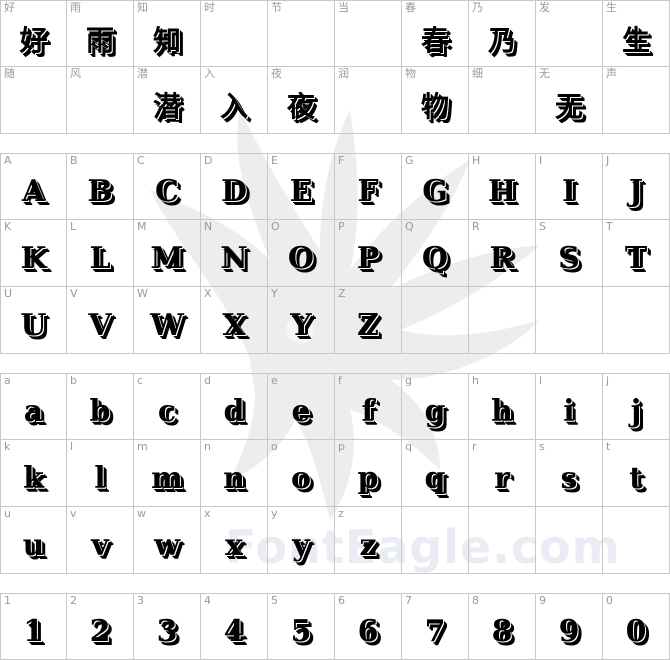 The width and height of the screenshot is (670, 660). Describe the element at coordinates (368, 253) in the screenshot. I see `glyph-cell: PP` at that location.